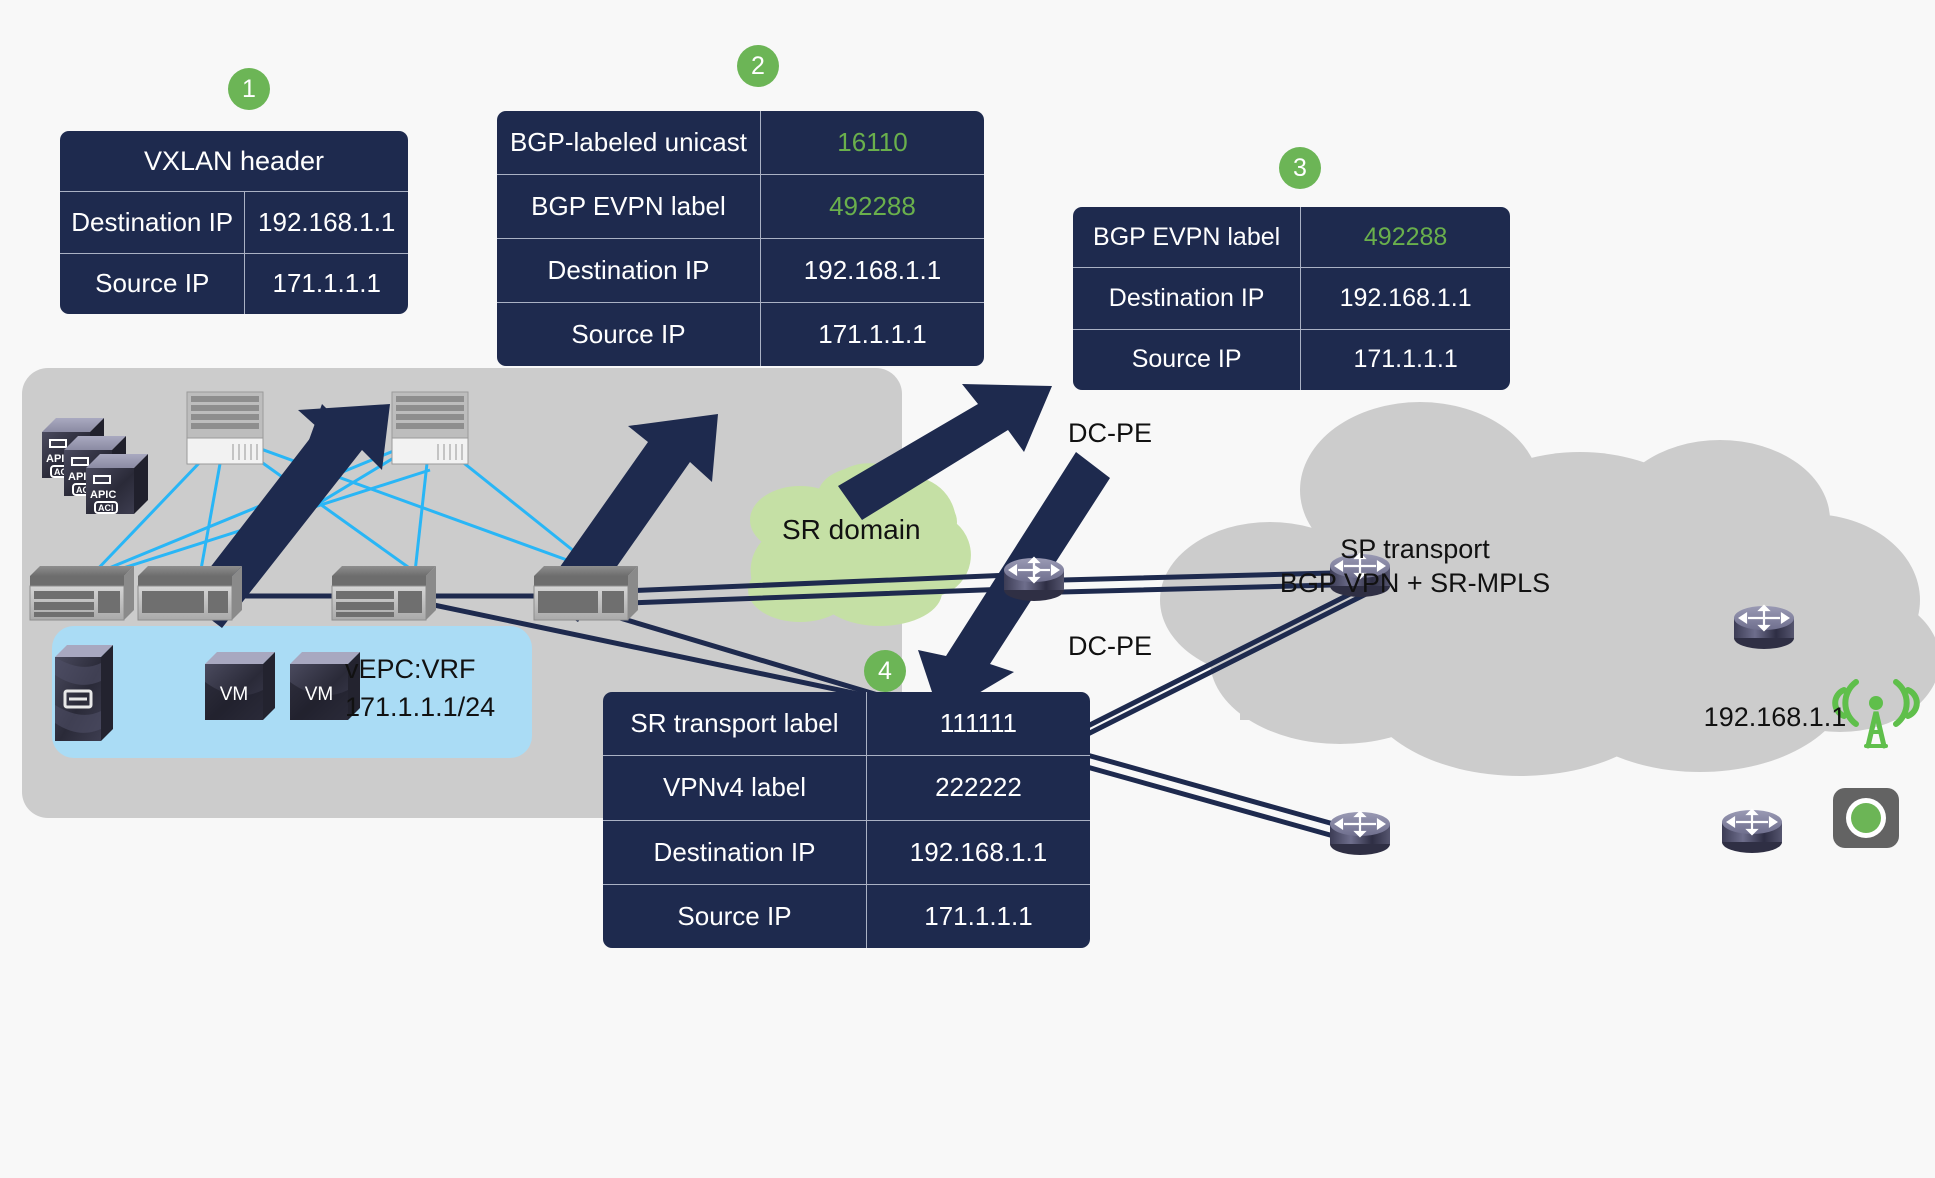 The width and height of the screenshot is (1935, 1178). What do you see at coordinates (1764, 626) in the screenshot?
I see `router-sp-right` at bounding box center [1764, 626].